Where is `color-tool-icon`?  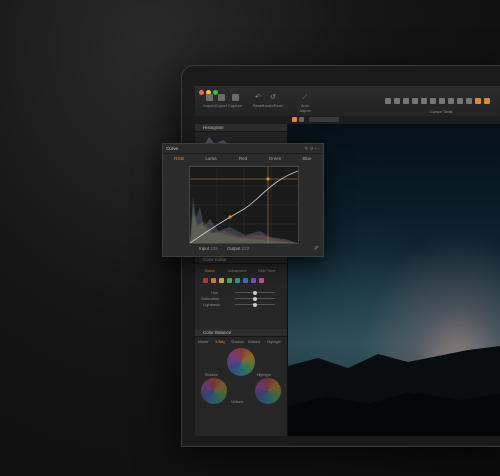
color-tool-icon is located at coordinates (487, 101).